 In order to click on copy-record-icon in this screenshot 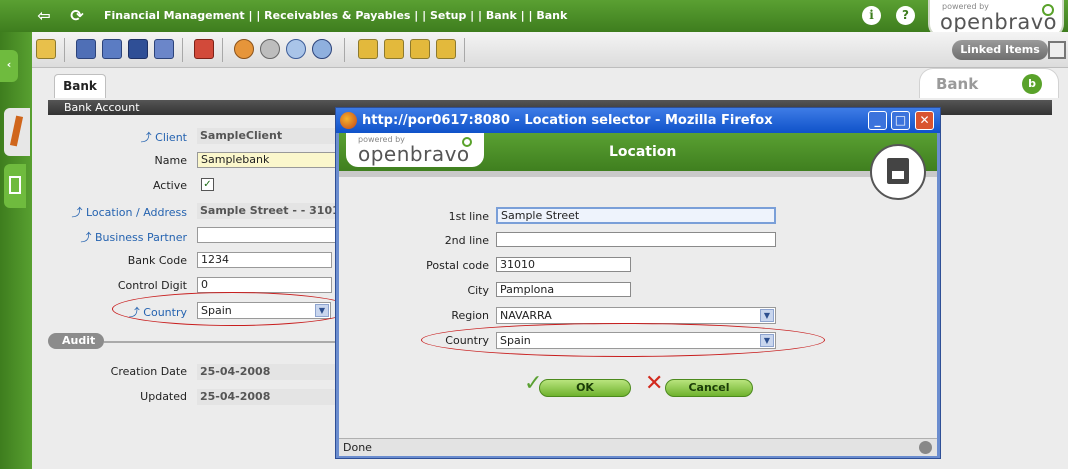, I will do `click(86, 49)`.